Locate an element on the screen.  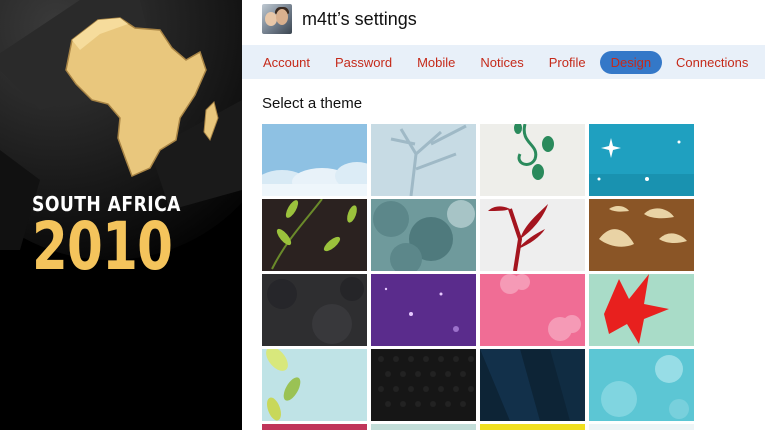
banner-year: 2010 is located at coordinates (102, 246).